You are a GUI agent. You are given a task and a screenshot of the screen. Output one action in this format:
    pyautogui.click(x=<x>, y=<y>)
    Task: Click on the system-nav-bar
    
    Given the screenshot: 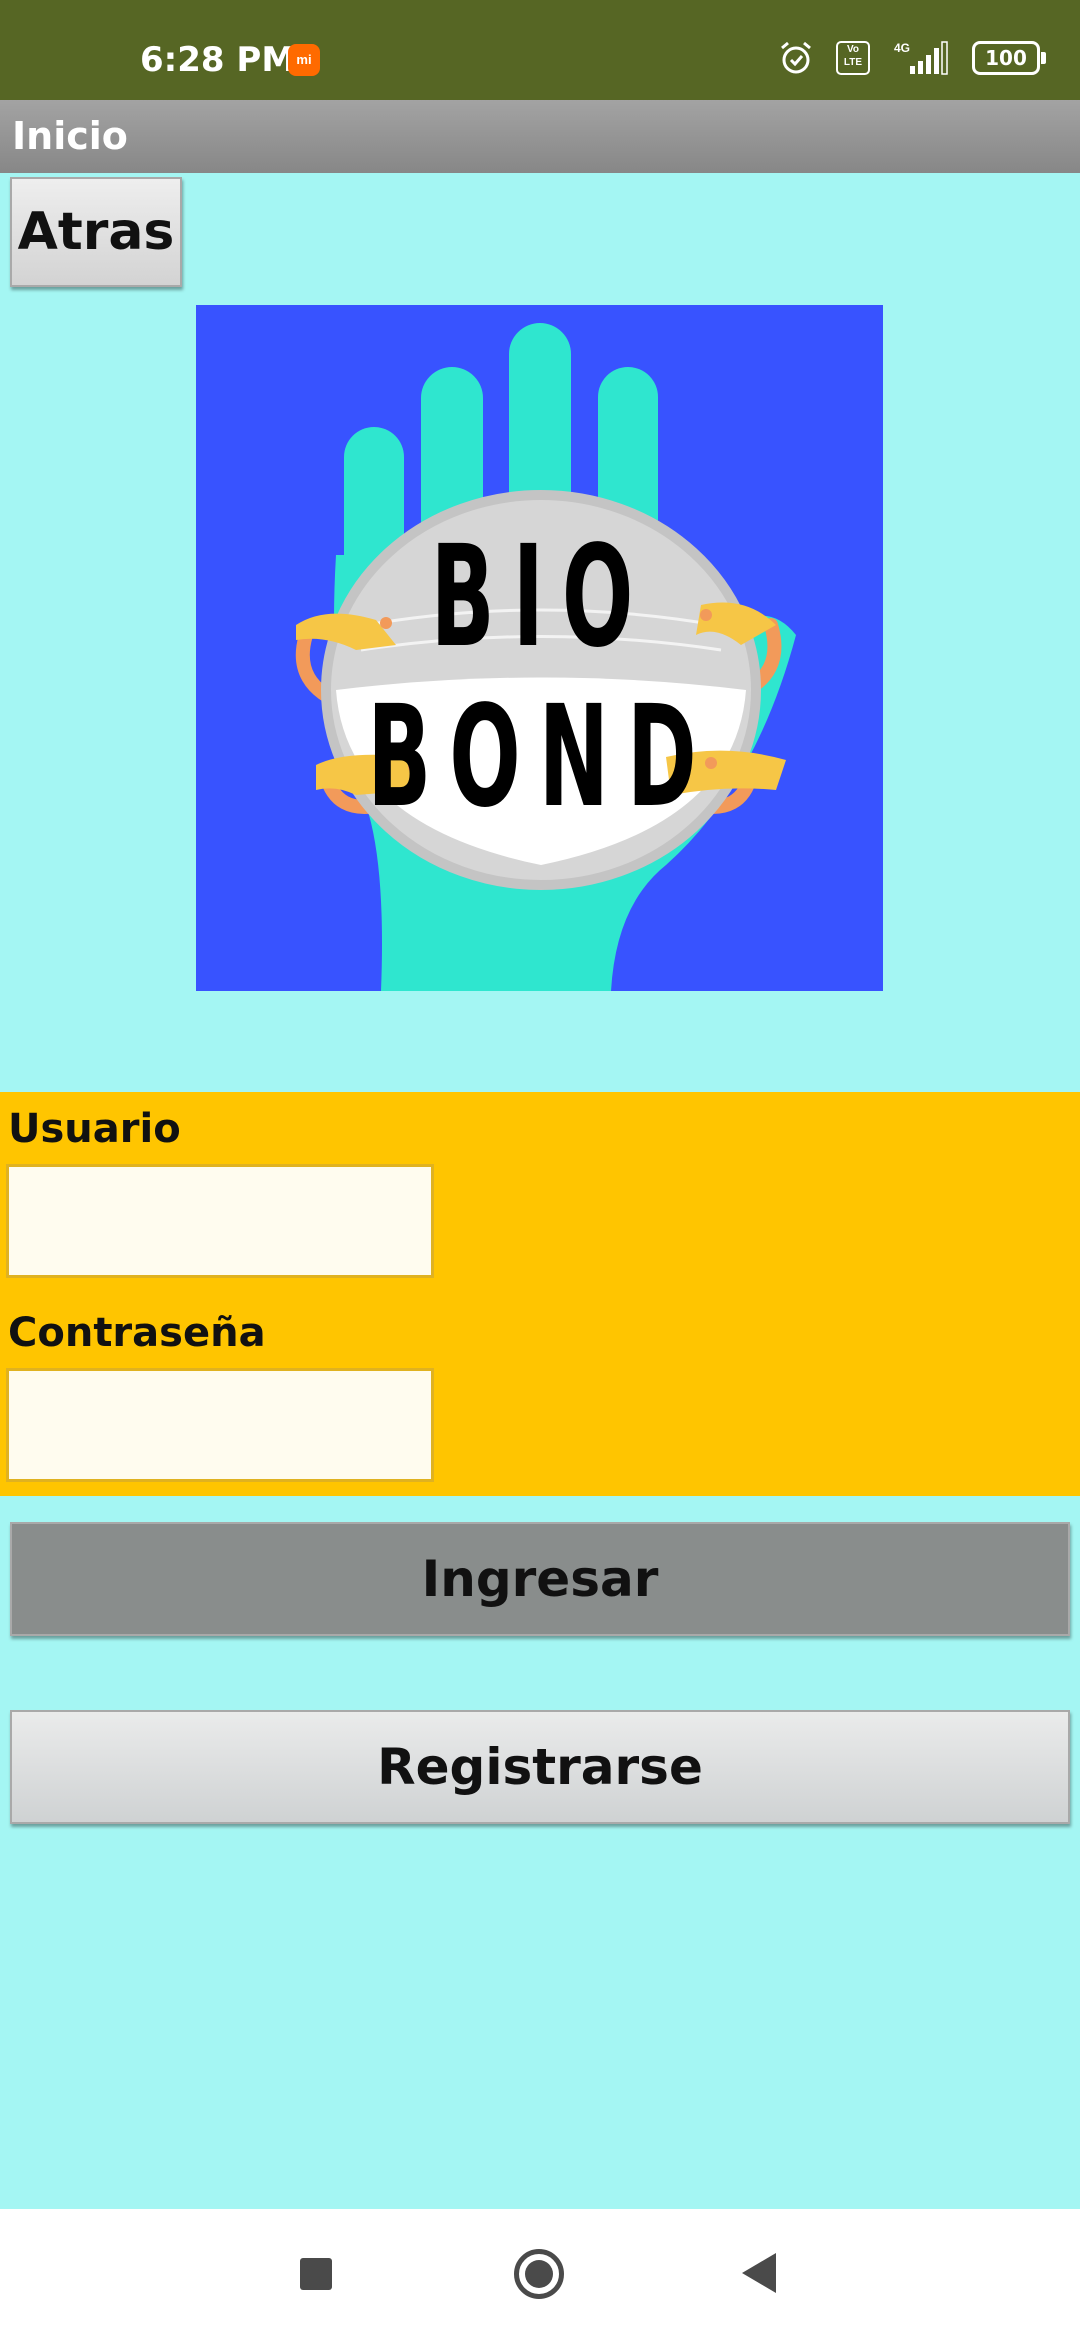 What is the action you would take?
    pyautogui.click(x=540, y=2274)
    